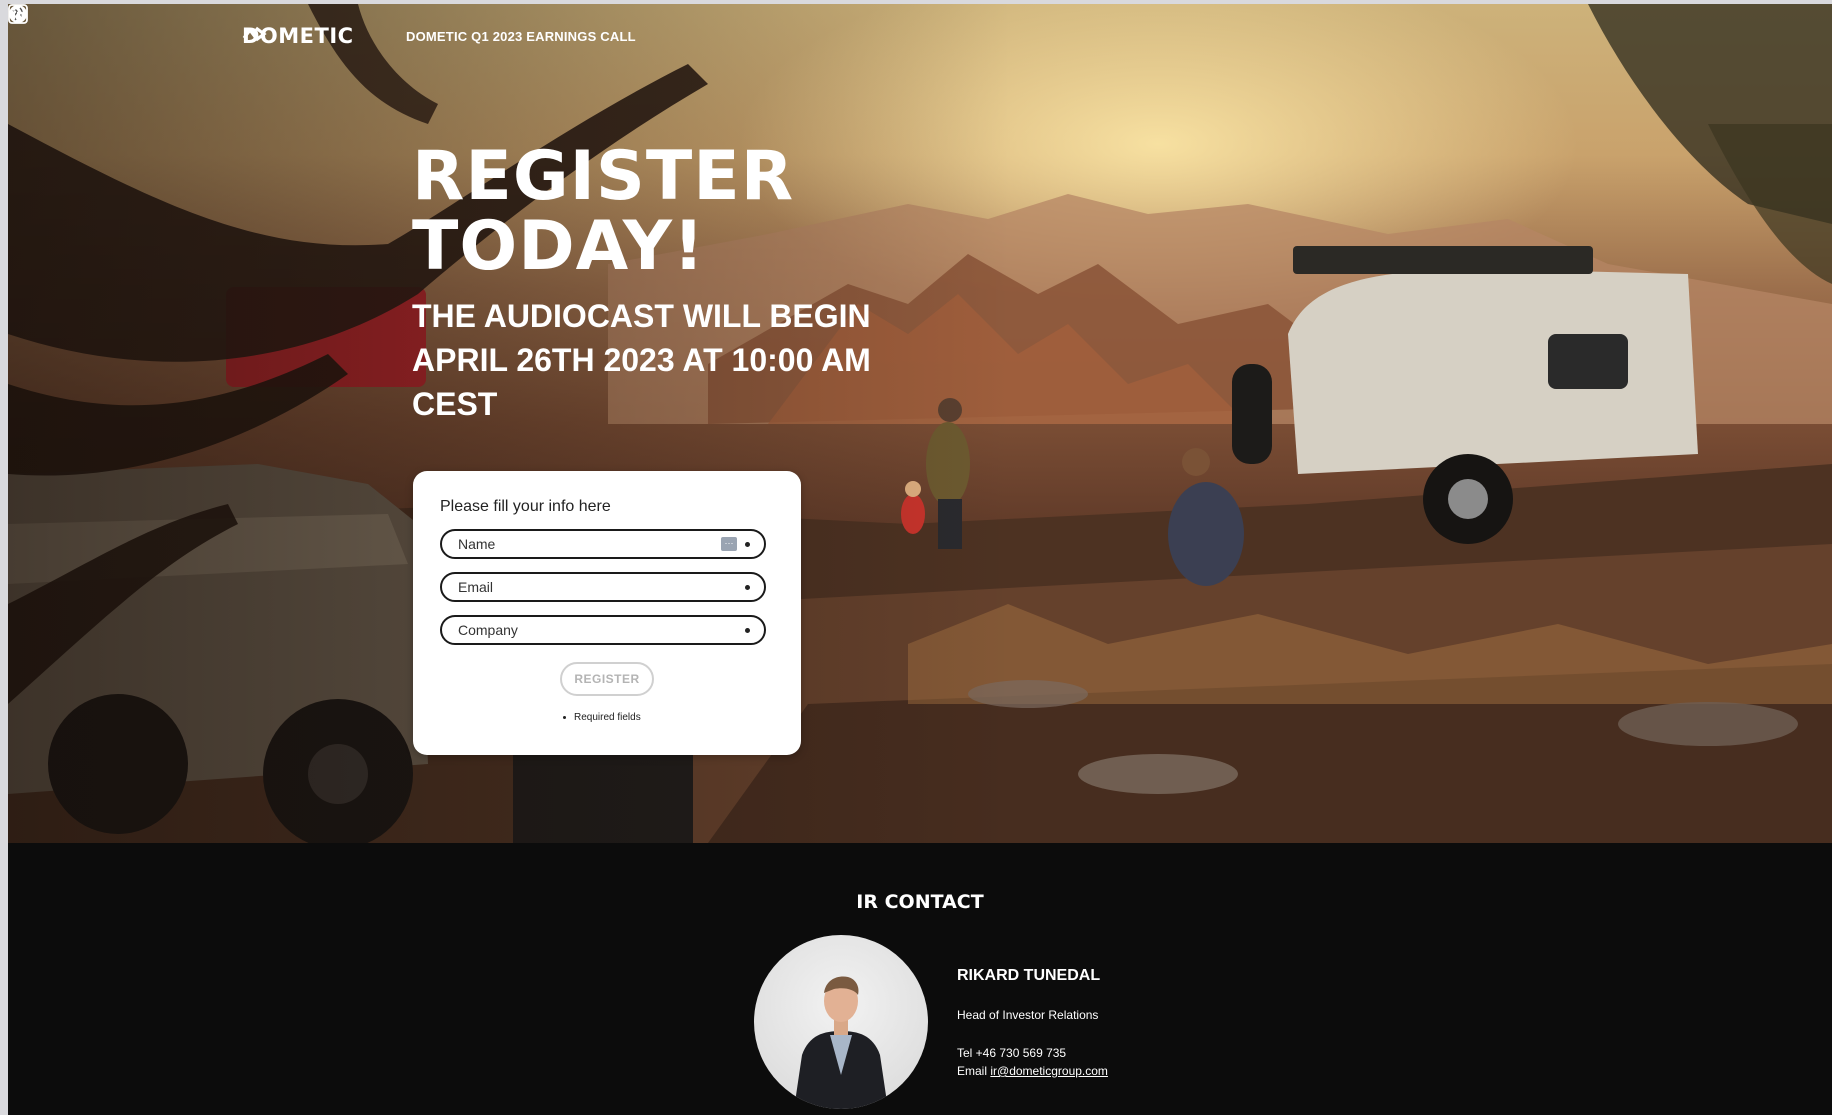  I want to click on contact-email: Email ir@dometicgroup.com, so click(1032, 1071).